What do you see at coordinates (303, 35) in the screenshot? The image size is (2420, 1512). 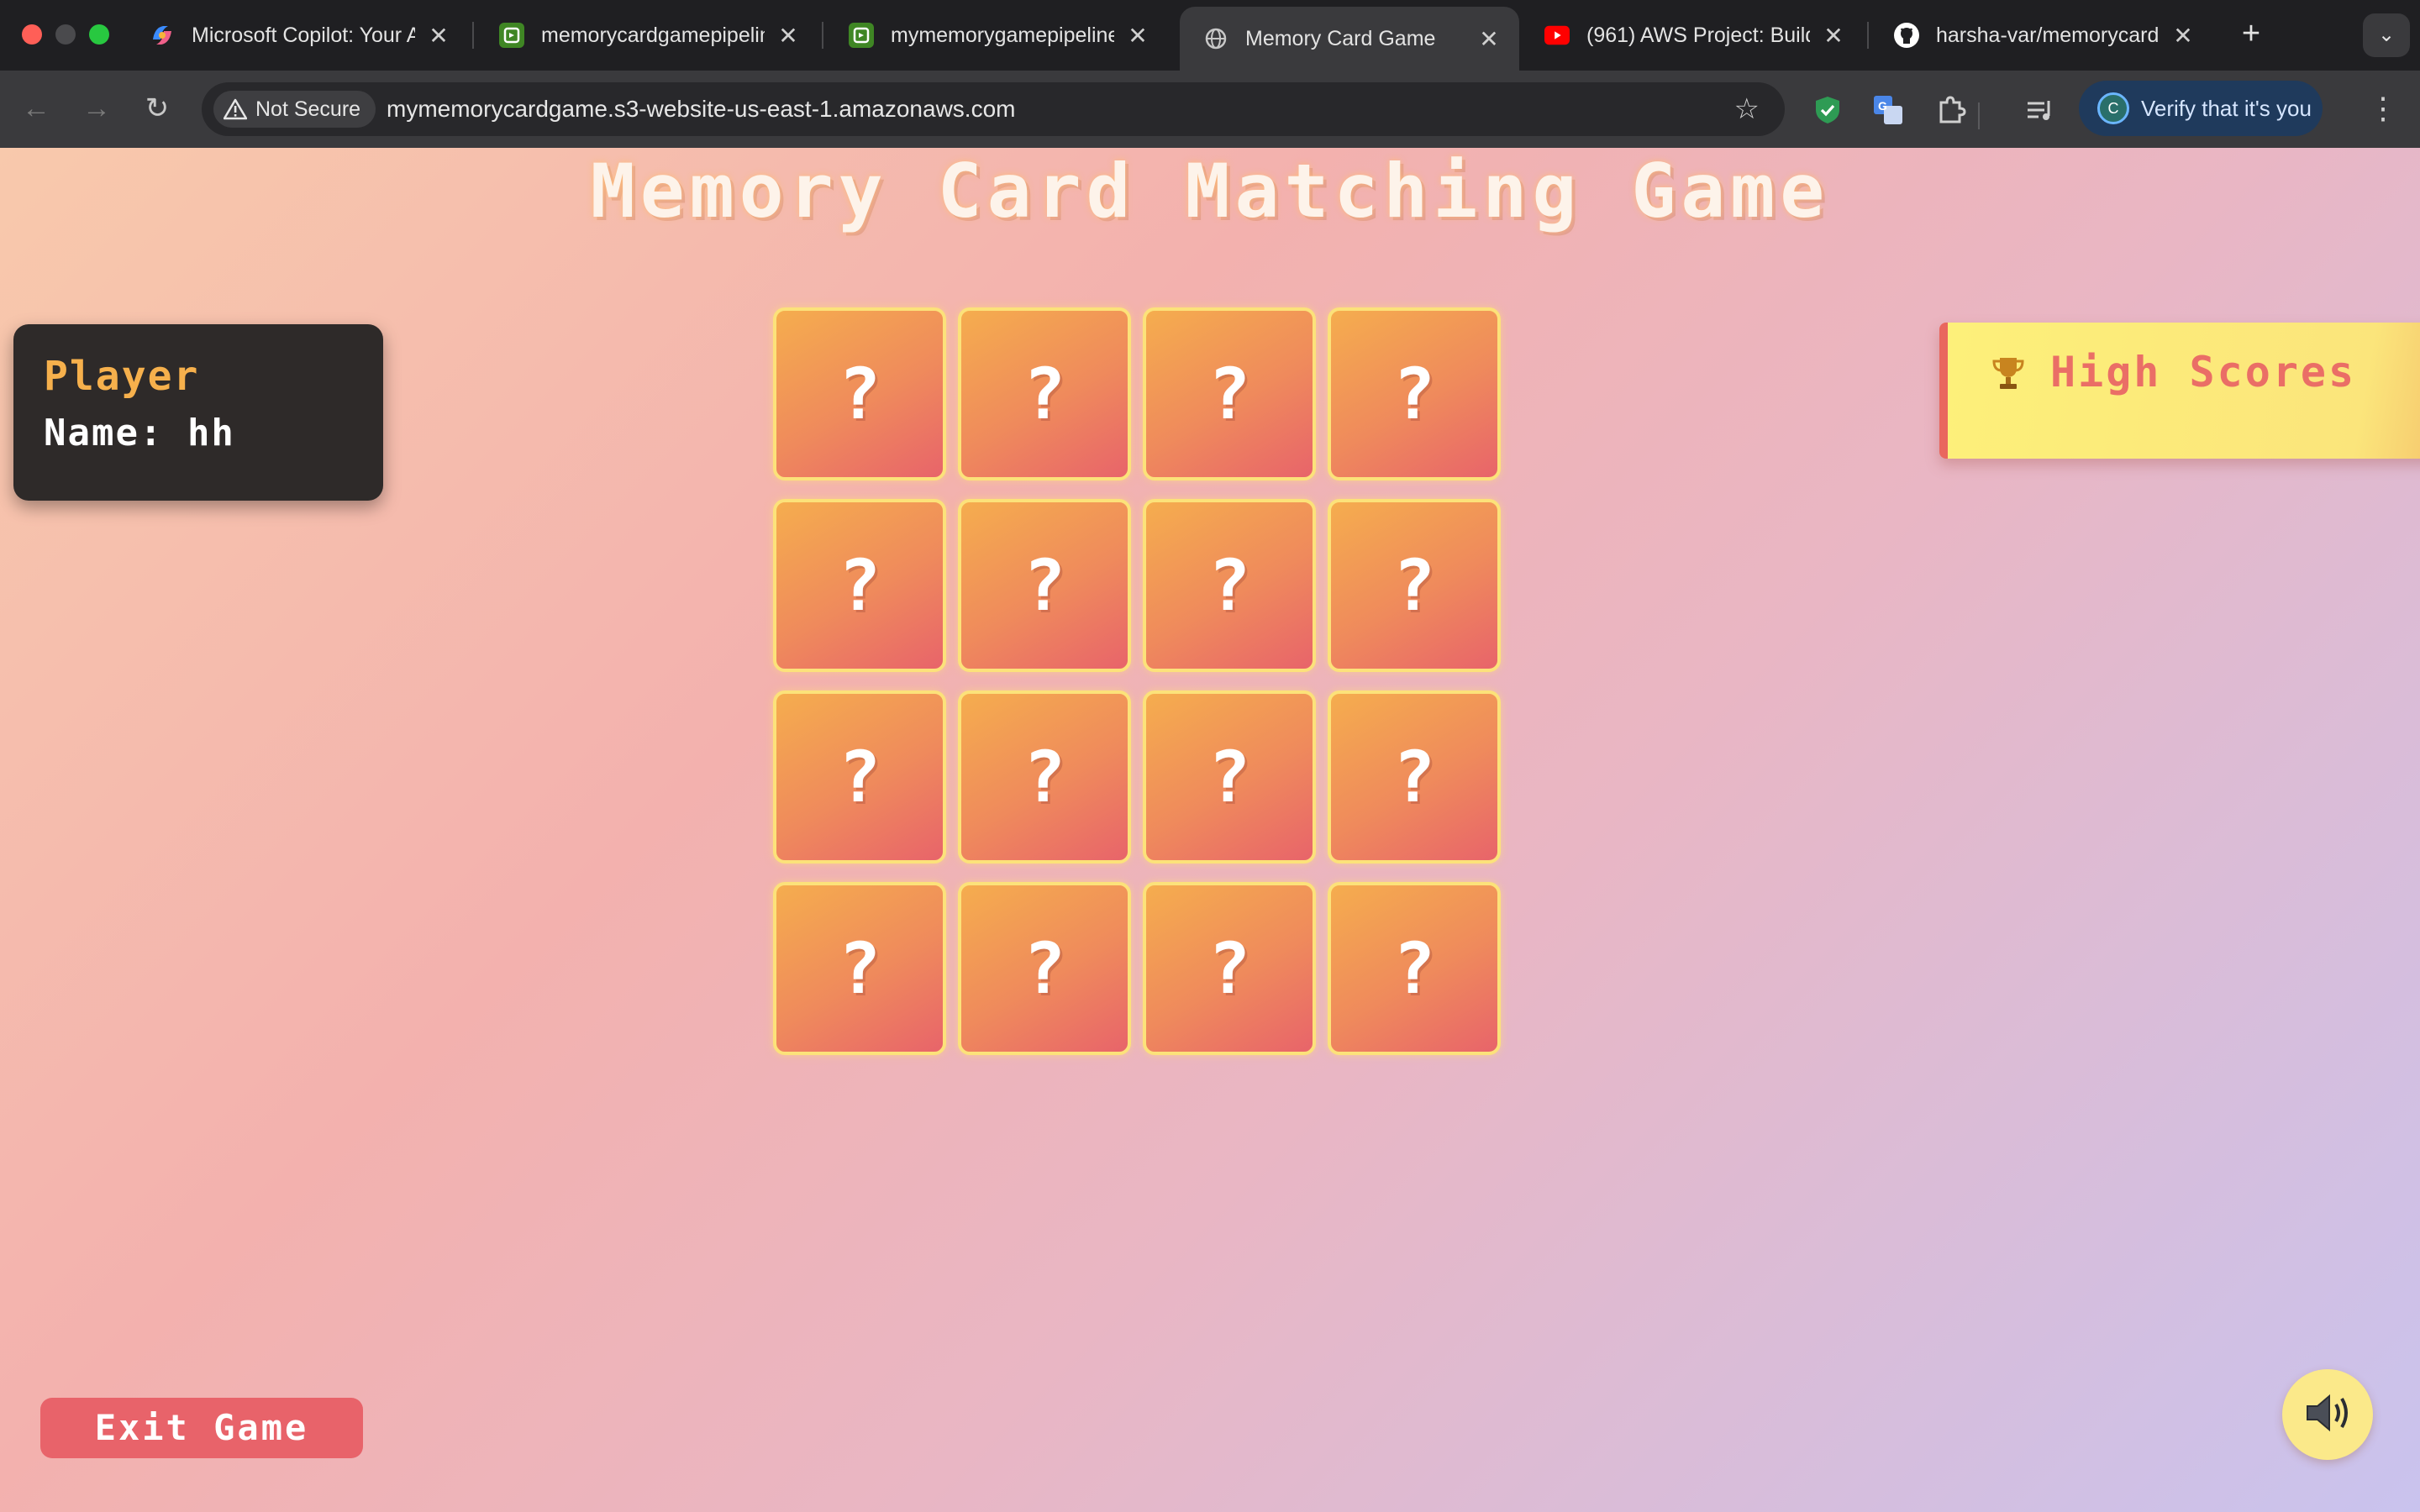 I see `tab-title: Microsoft Copilot: Your AI companion` at bounding box center [303, 35].